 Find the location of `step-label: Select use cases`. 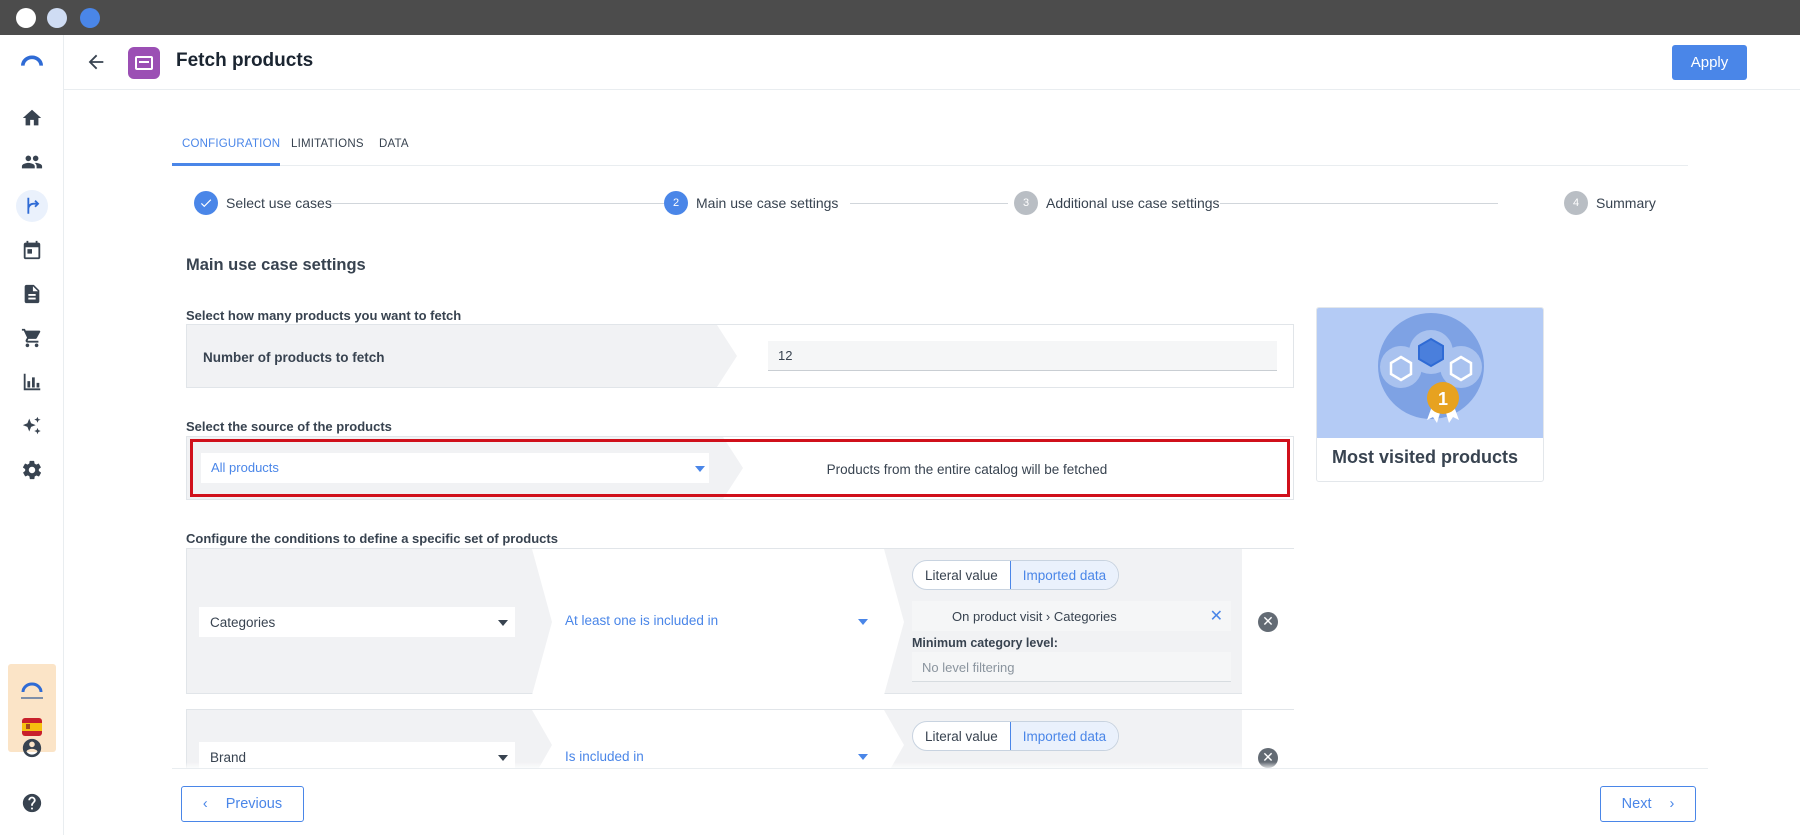

step-label: Select use cases is located at coordinates (279, 203).